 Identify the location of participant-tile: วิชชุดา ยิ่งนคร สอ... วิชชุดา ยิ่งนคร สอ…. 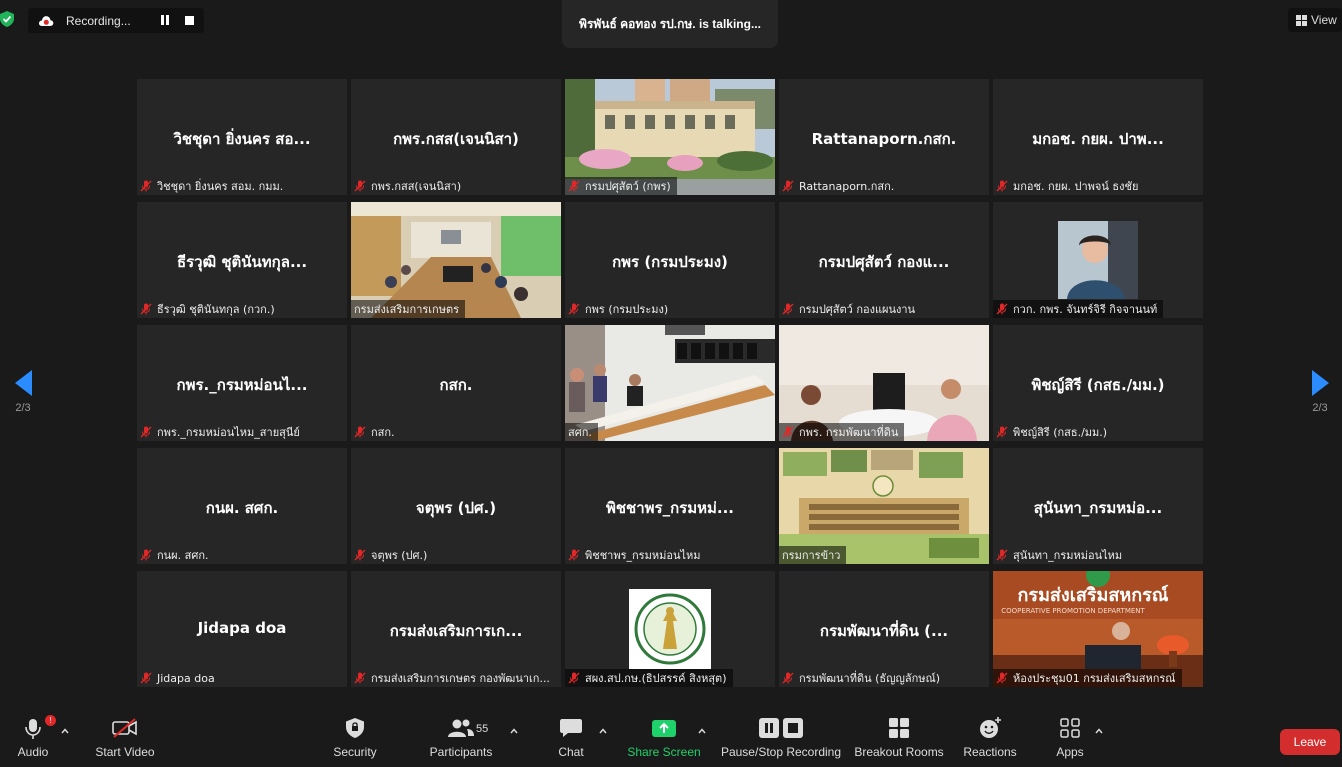
(242, 137).